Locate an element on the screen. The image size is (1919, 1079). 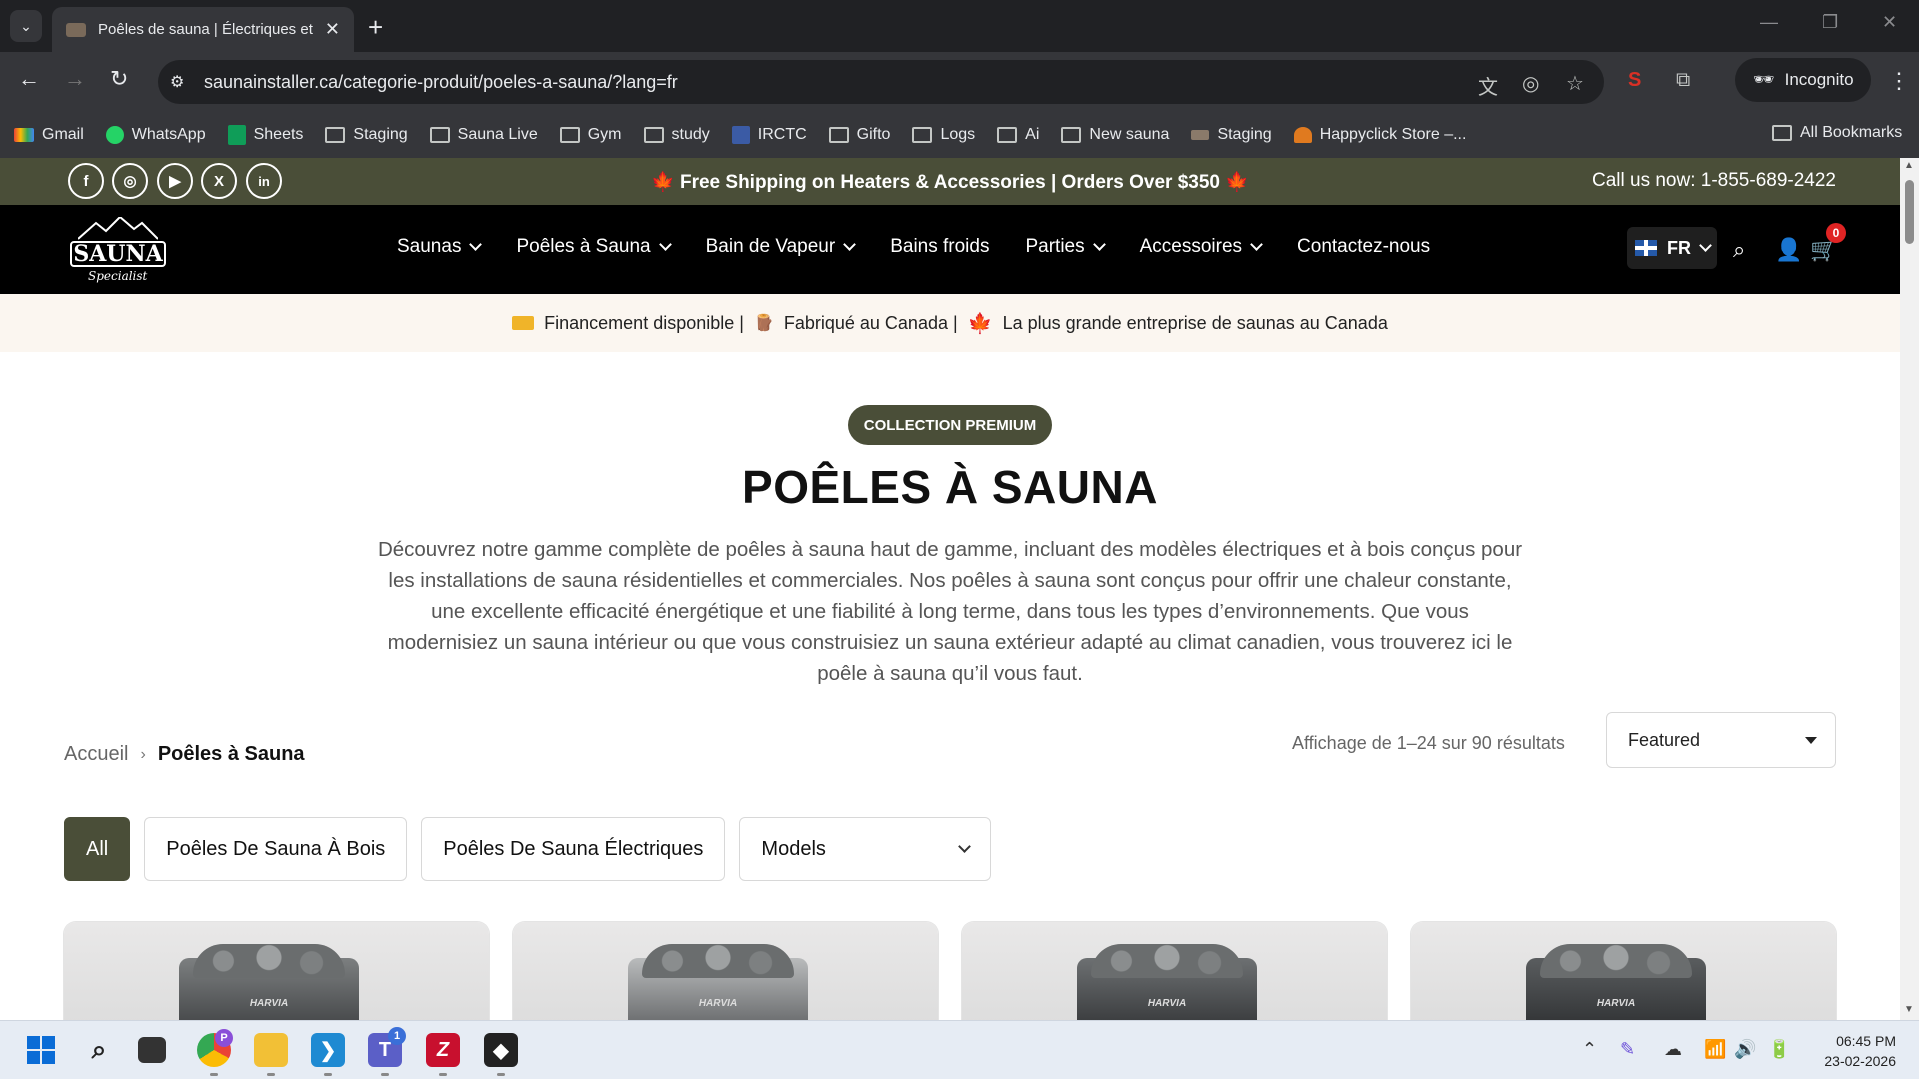
eye-off-icon: ◎ is located at coordinates (1530, 83).